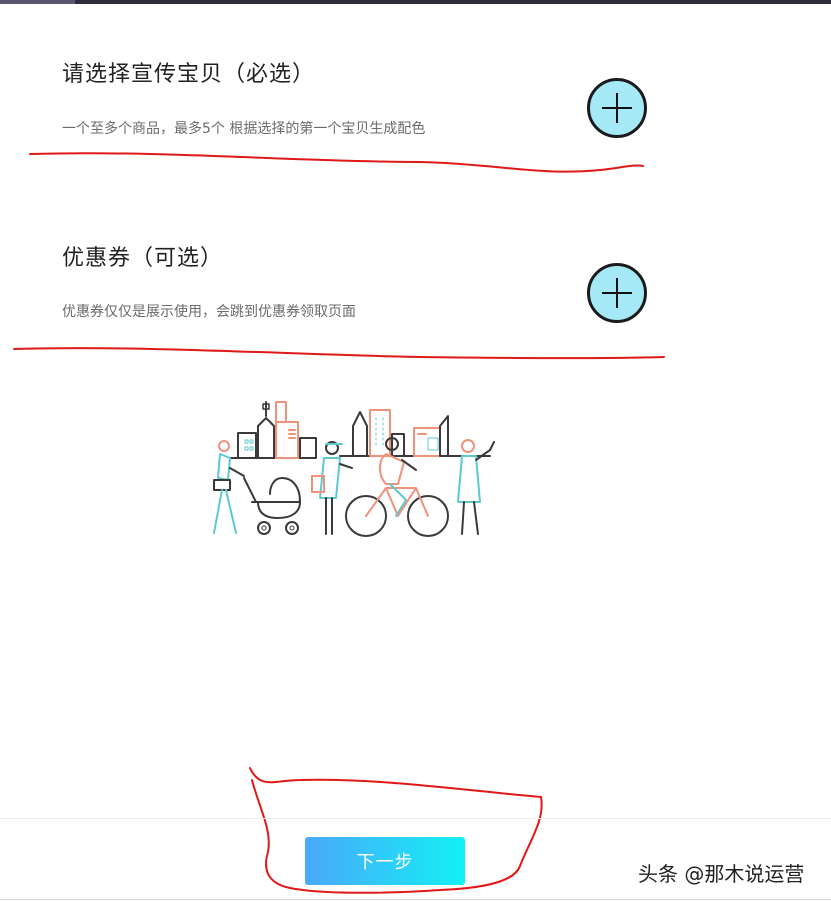  Describe the element at coordinates (415, 2) in the screenshot. I see `top-bar` at that location.